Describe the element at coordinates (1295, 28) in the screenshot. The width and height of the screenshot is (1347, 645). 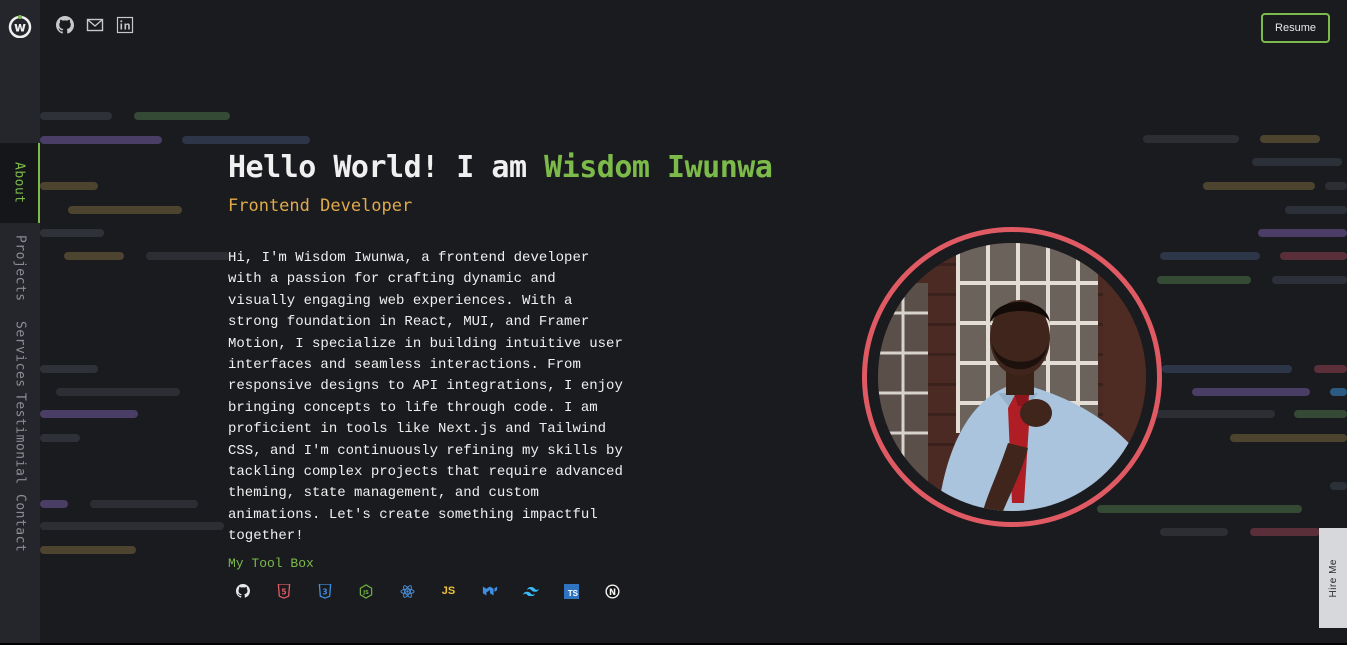
I see `resume-button: Resume` at that location.